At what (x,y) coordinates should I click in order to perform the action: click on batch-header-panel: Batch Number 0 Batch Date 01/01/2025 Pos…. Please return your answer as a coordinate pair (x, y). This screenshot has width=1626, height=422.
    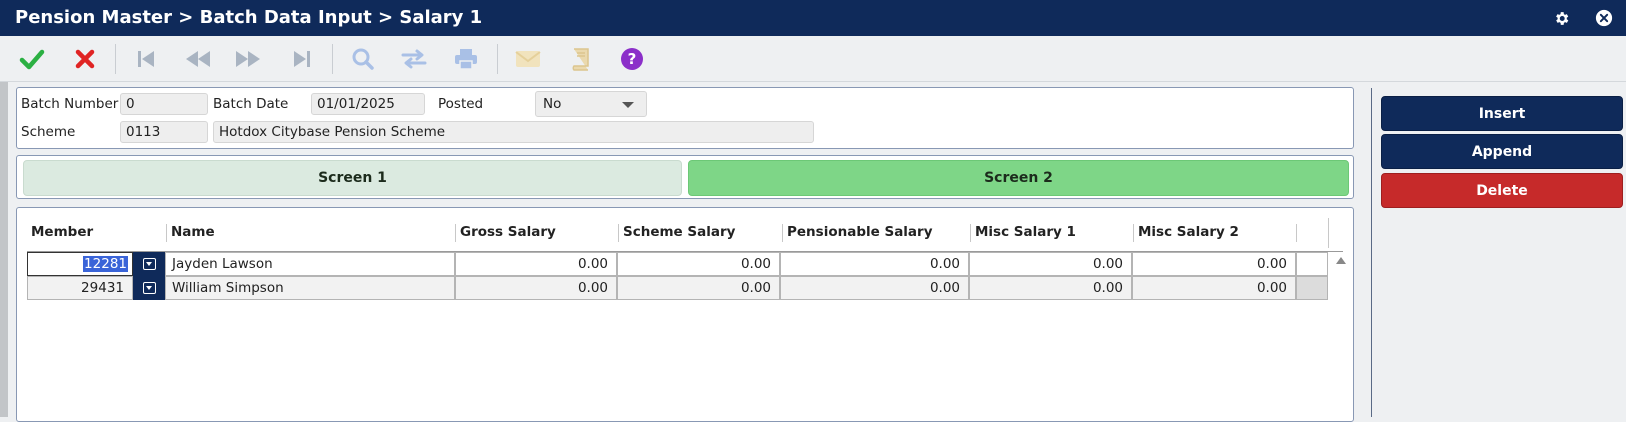
    Looking at the image, I should click on (685, 118).